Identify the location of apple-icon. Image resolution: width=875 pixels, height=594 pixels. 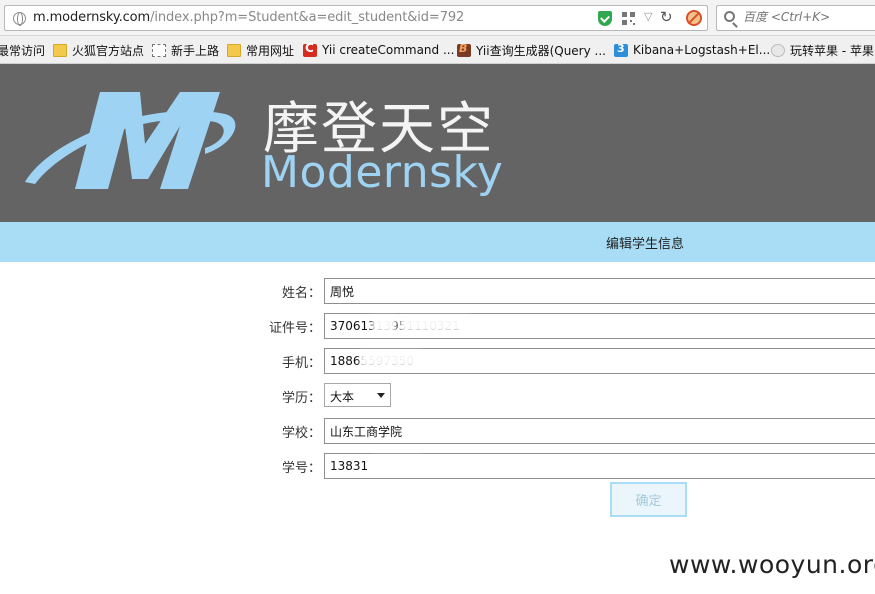
(778, 50).